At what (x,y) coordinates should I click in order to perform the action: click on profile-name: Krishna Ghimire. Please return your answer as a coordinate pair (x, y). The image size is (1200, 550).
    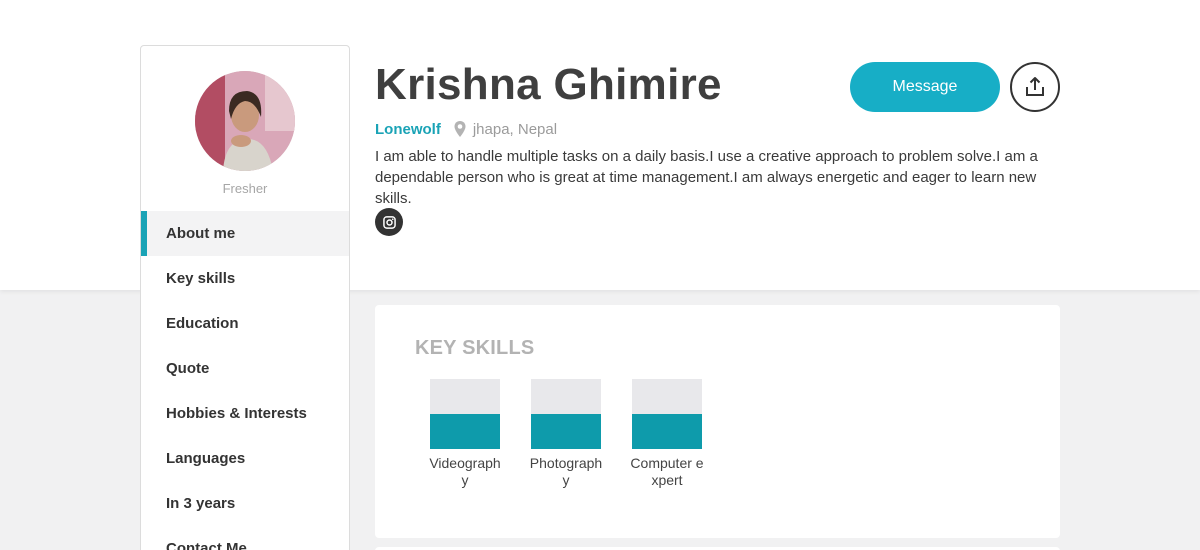
    Looking at the image, I should click on (548, 84).